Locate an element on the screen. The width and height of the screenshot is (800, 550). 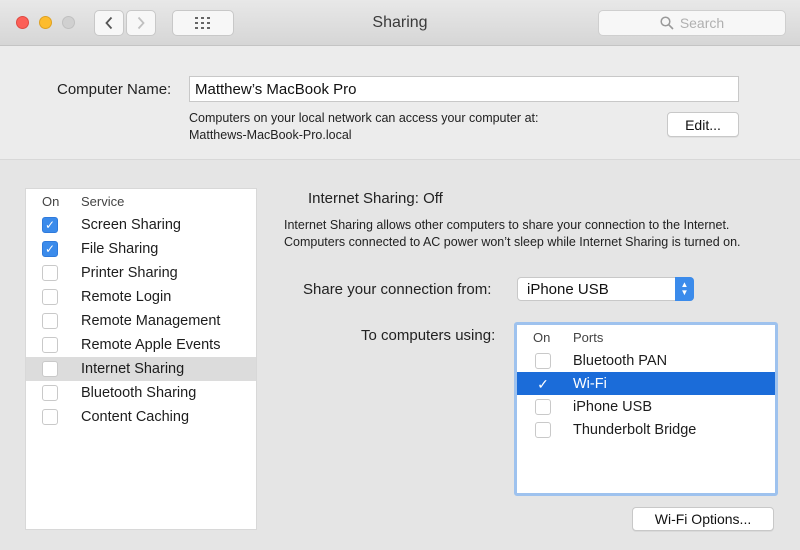
service-label: Screen Sharing is located at coordinates (131, 225).